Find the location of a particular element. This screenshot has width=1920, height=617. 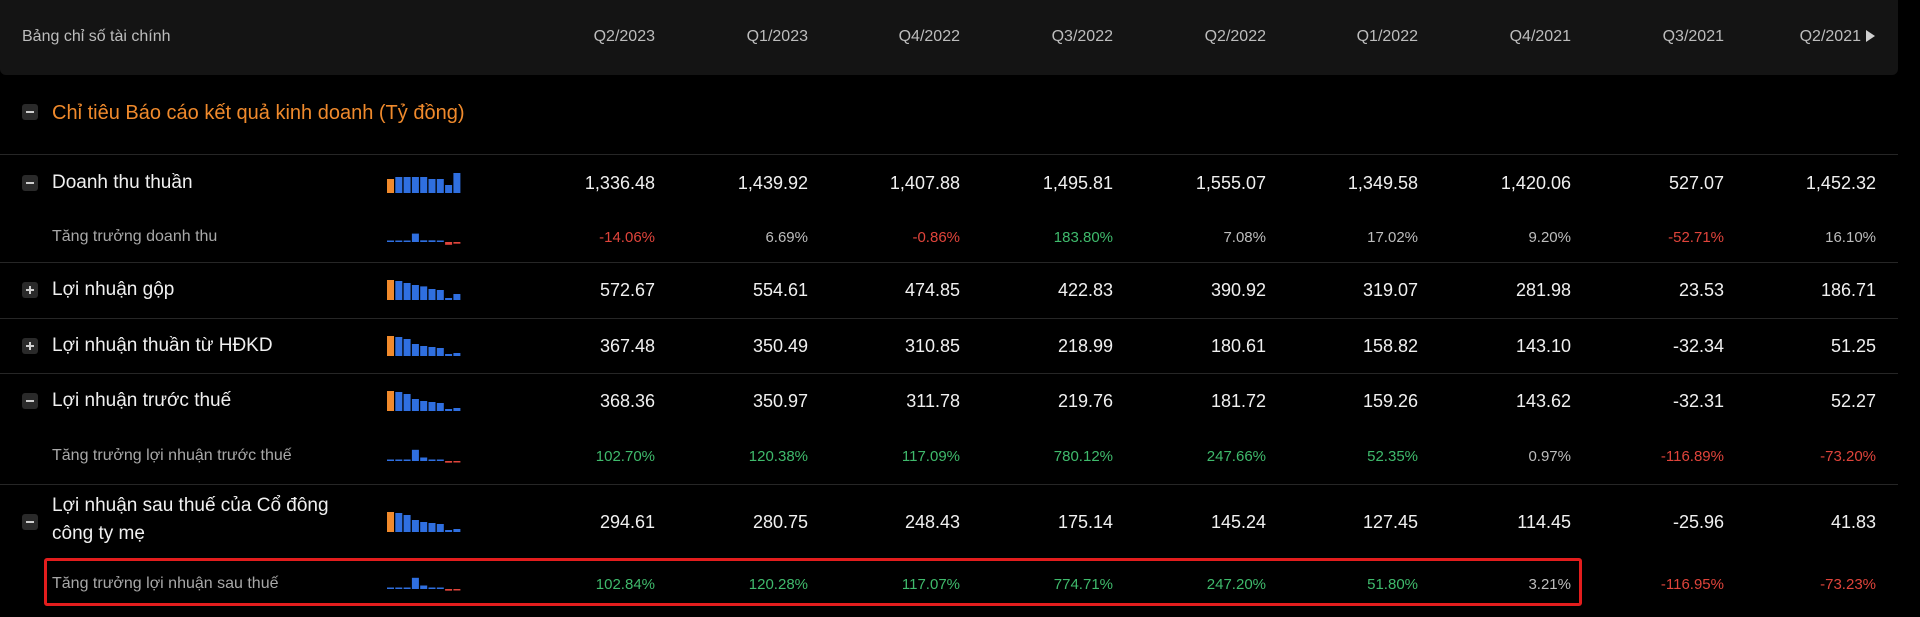

cell-value: 114.45 is located at coordinates (1544, 522).